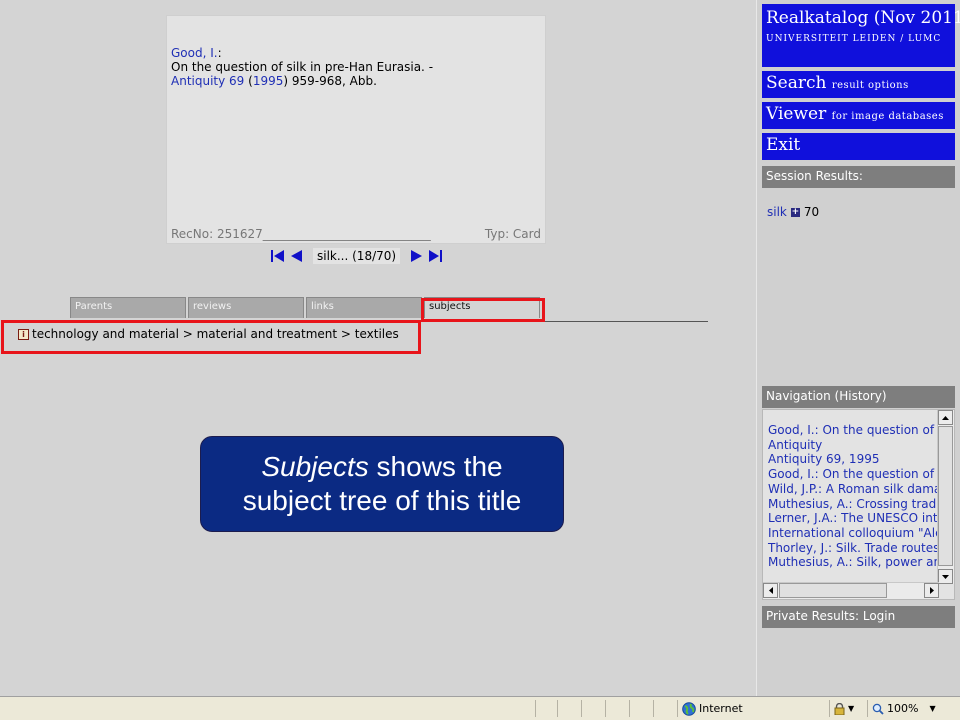 The image size is (960, 720). Describe the element at coordinates (854, 518) in the screenshot. I see `history-item: Lerner, J.A.: The UNESCO international` at that location.